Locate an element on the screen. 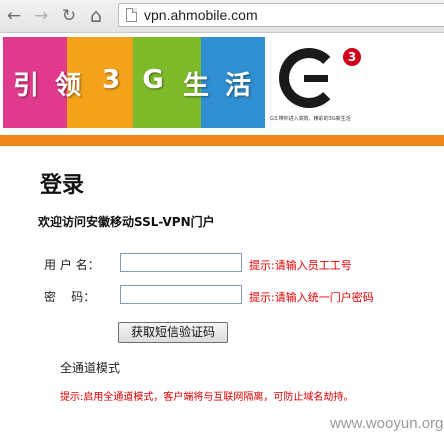  slogan-char: 3 is located at coordinates (111, 80).